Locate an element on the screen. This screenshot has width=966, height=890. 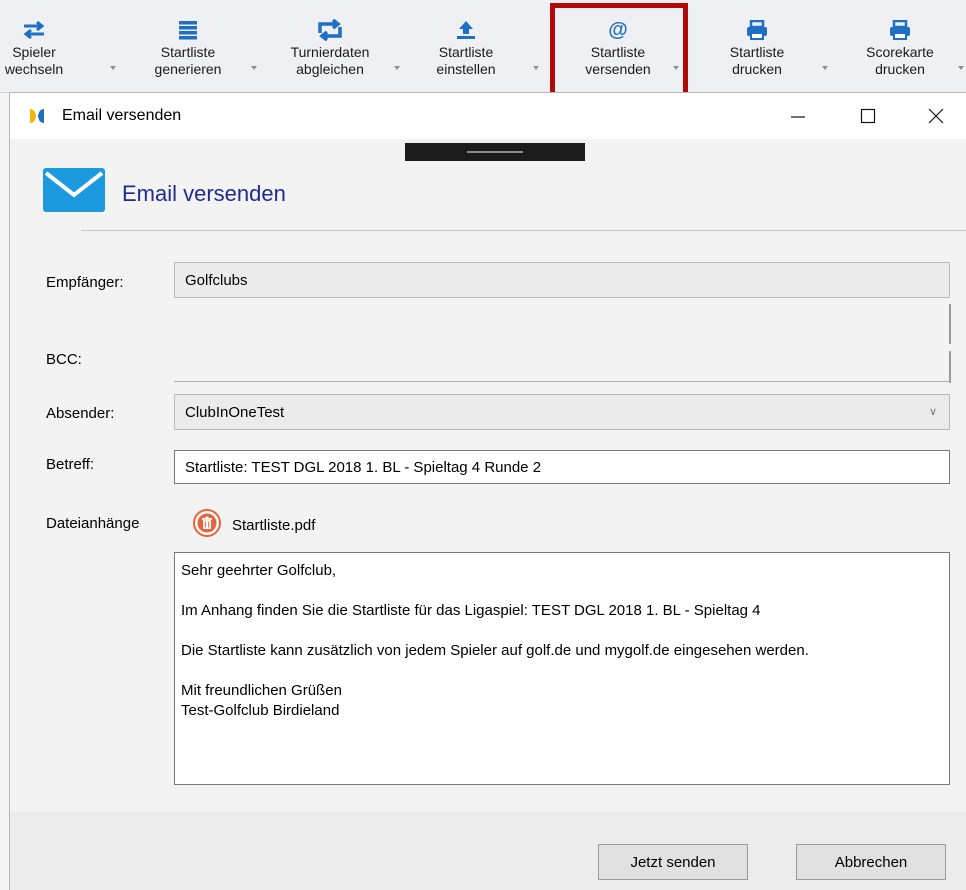
print-scorecard-button: Scorekarte drucken is located at coordinates (900, 46).